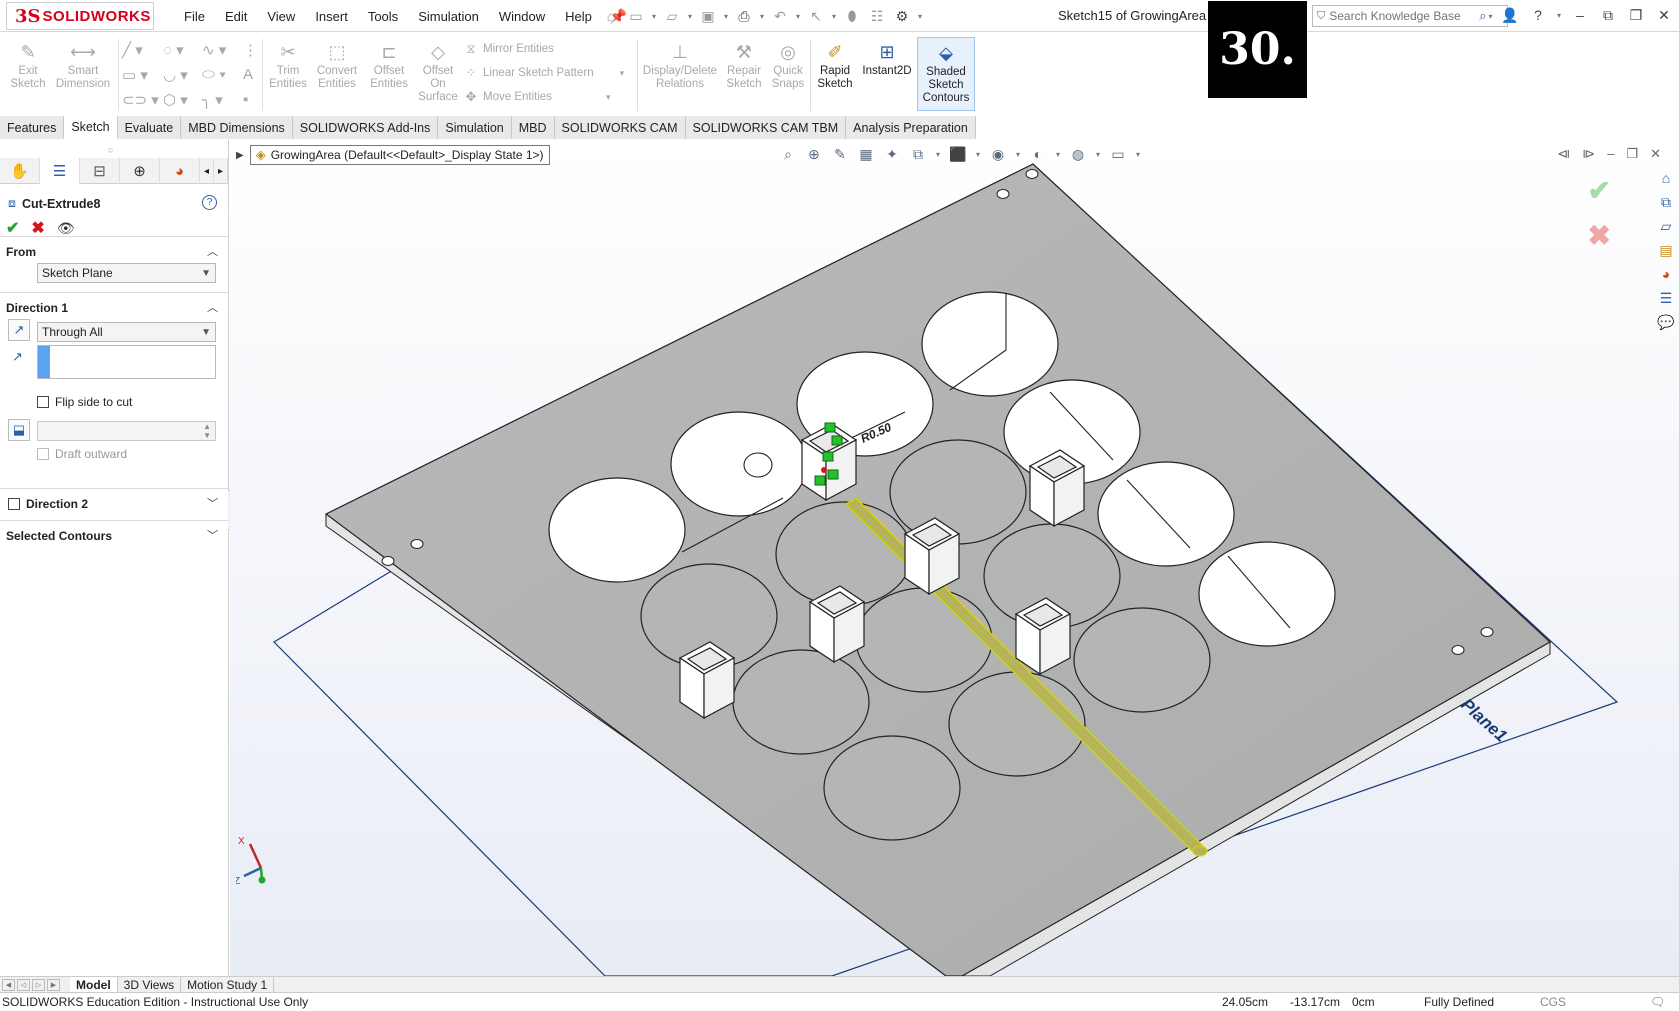 This screenshot has width=1679, height=1011. Describe the element at coordinates (114, 504) in the screenshot. I see `direction2-section: Direction 2 ﹀` at that location.